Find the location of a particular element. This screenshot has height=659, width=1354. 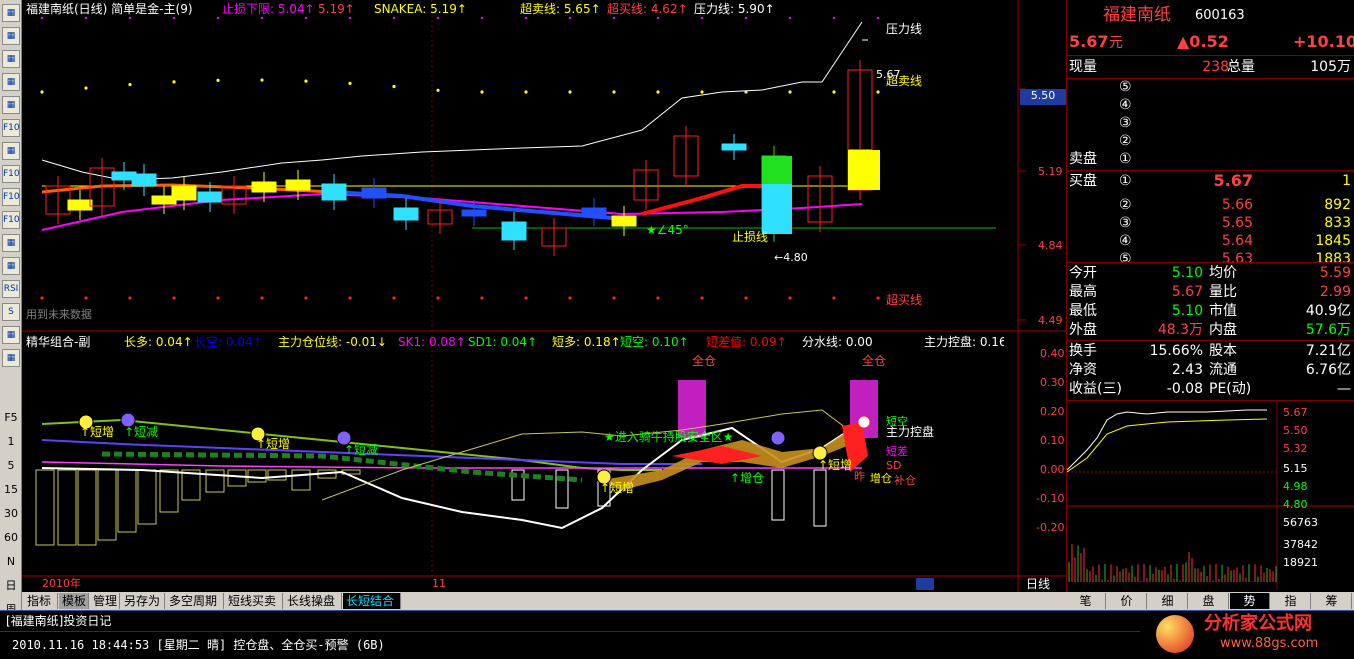

quote-tab-5: 指 is located at coordinates (1291, 601).